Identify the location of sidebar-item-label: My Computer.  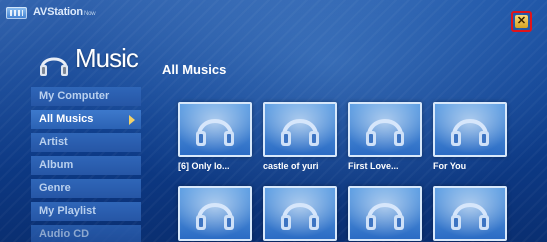
(74, 96).